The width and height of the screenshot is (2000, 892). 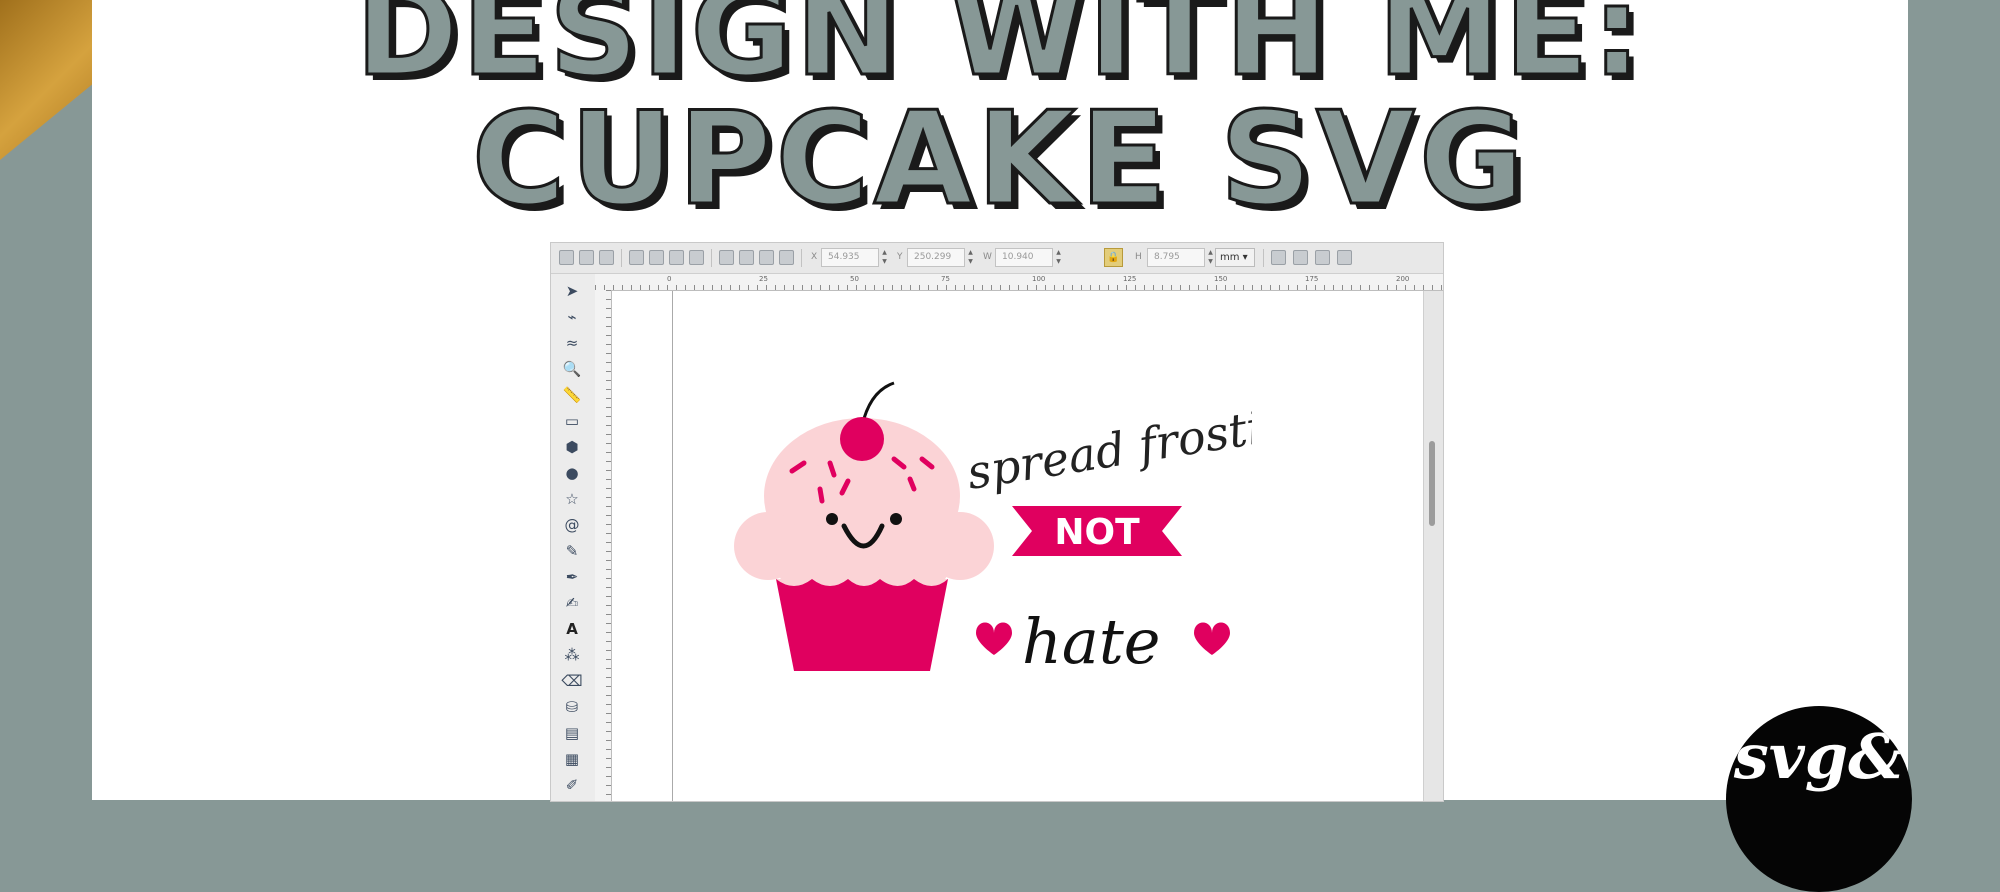 I want to click on raise-to-top-icon, so click(x=726, y=257).